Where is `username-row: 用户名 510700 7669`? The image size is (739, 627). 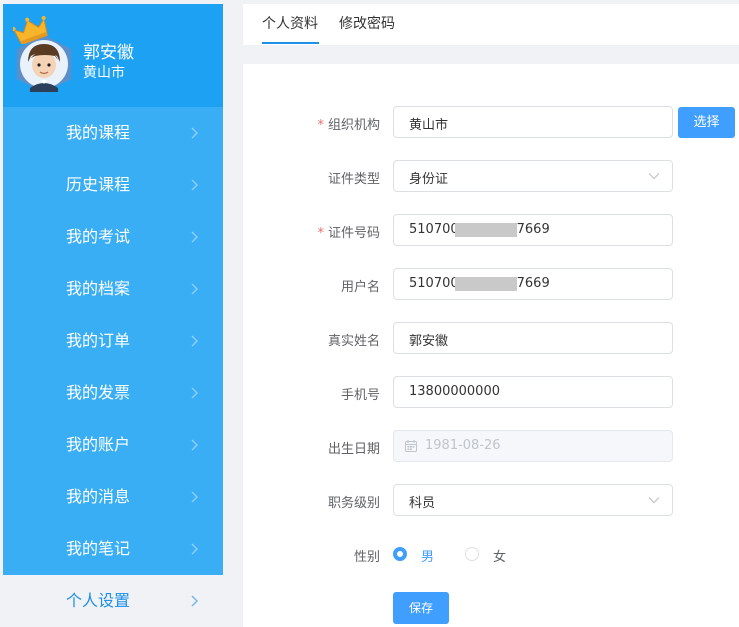
username-row: 用户名 510700 7669 is located at coordinates (491, 284).